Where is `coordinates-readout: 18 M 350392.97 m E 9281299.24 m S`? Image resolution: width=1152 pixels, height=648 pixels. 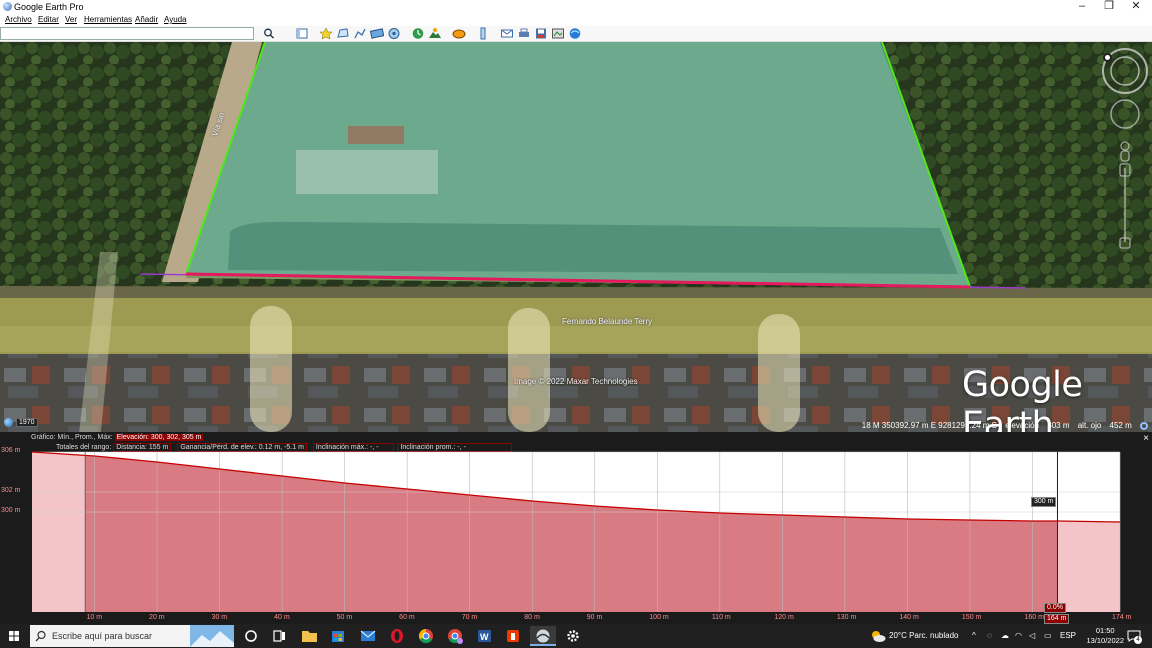 coordinates-readout: 18 M 350392.97 m E 9281299.24 m S is located at coordinates (929, 425).